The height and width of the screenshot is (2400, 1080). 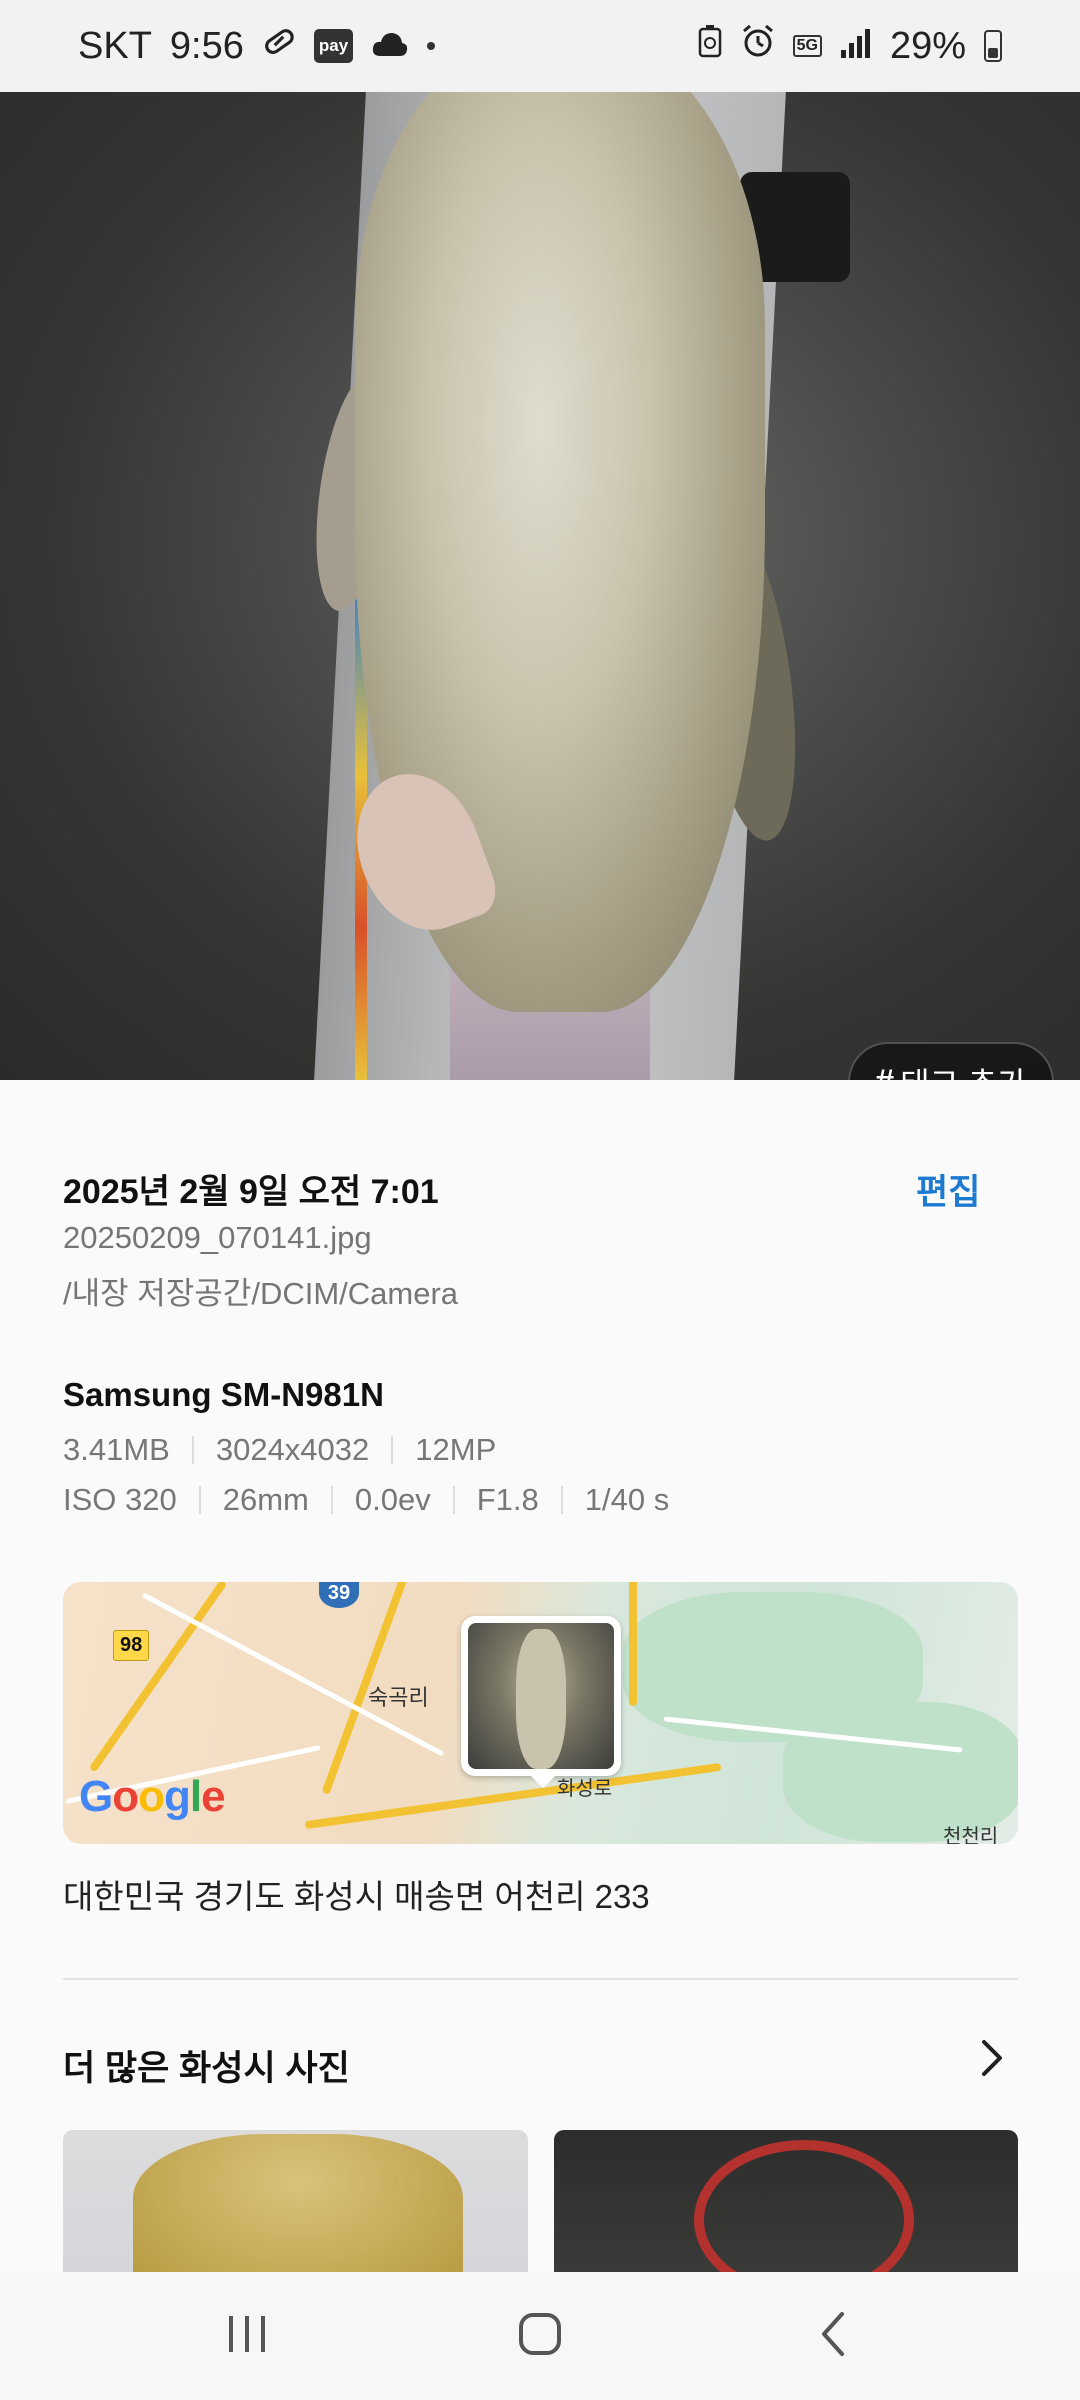 I want to click on recents-button, so click(x=247, y=2336).